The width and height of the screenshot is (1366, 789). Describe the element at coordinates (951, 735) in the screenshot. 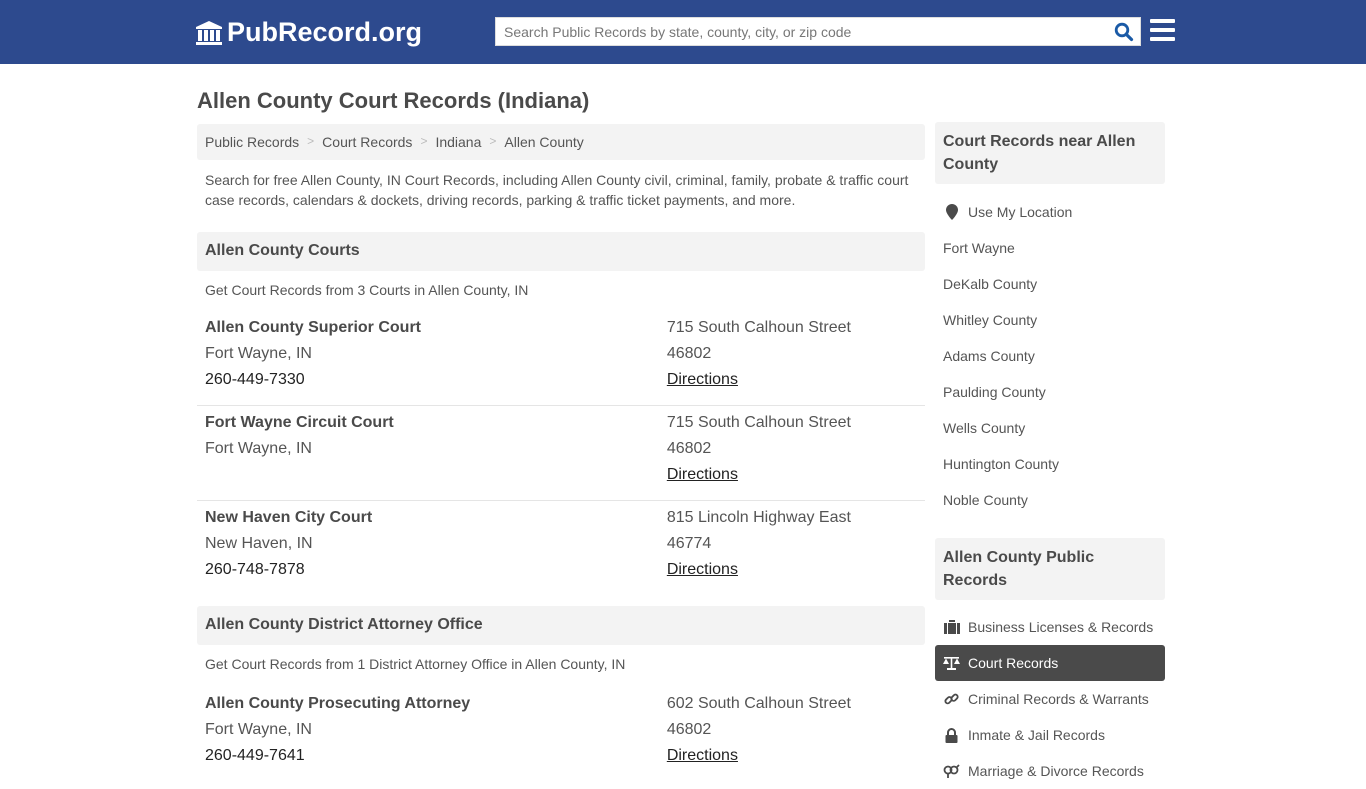

I see `lock-icon` at that location.